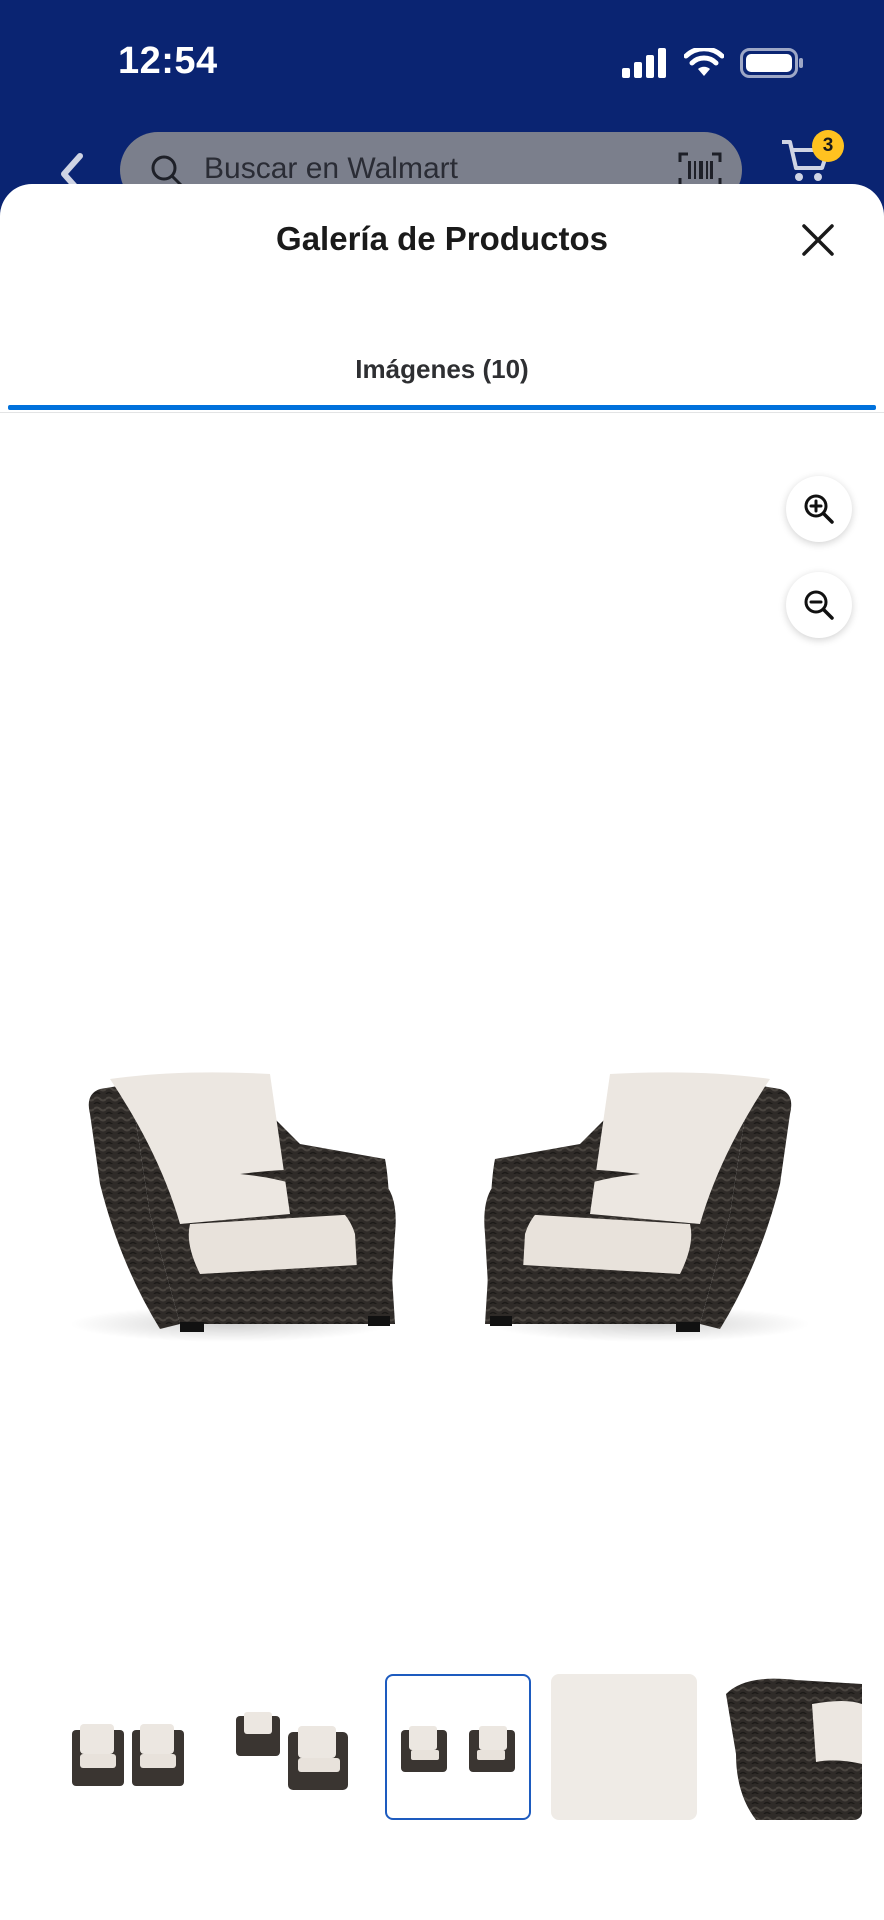  I want to click on search-placeholder: Buscar en Walmart, so click(331, 168).